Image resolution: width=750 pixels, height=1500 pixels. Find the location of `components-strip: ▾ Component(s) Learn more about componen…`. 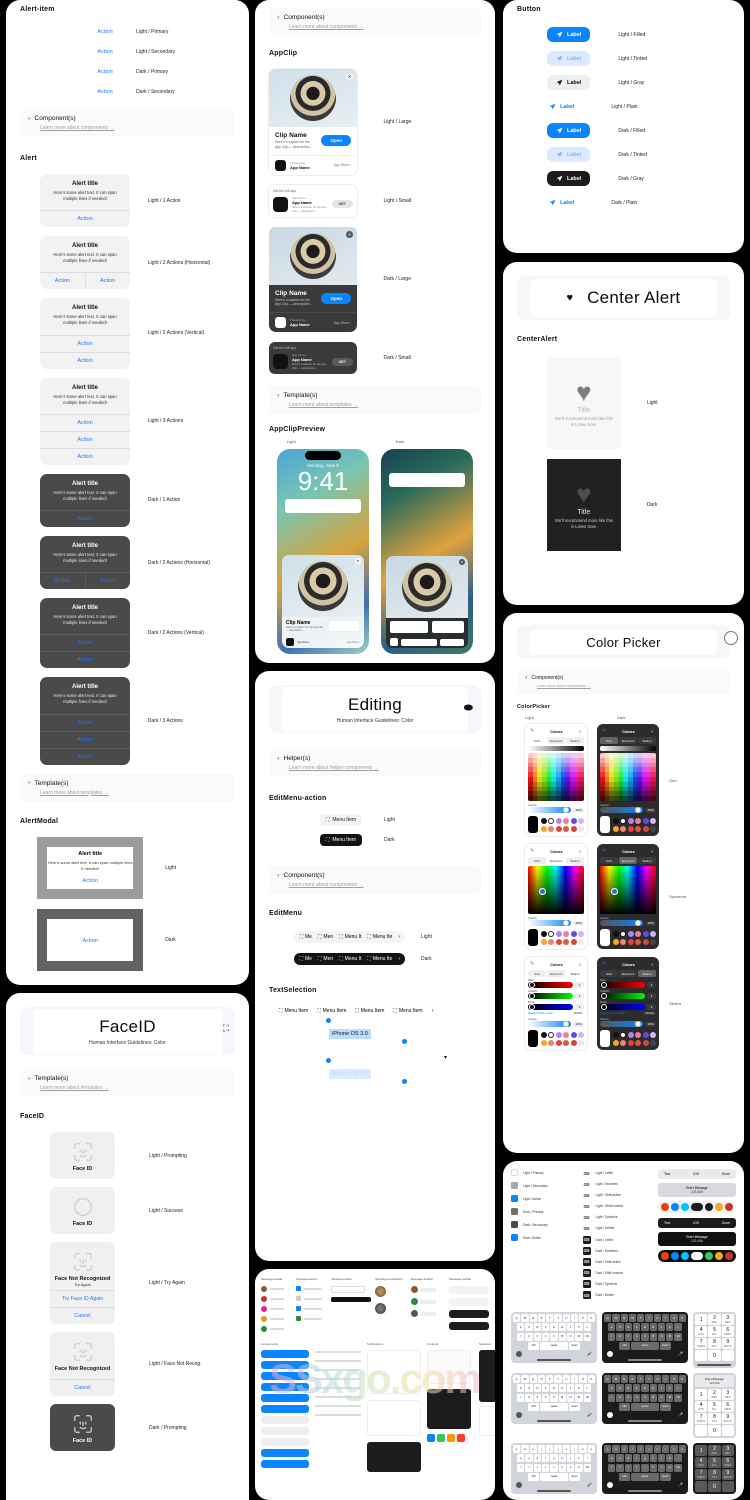

components-strip: ▾ Component(s) Learn more about componen… is located at coordinates (127, 123).